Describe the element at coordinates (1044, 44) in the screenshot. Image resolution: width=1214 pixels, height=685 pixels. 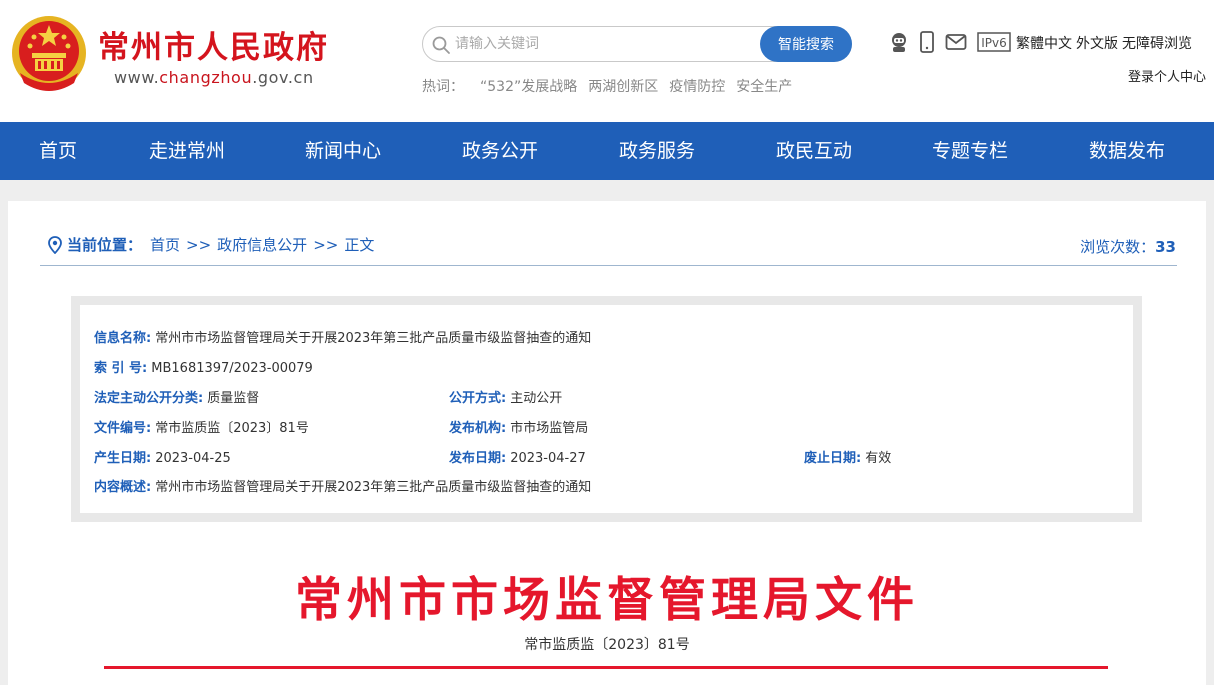
I see `traditional-chinese-link: 繁體中文` at that location.